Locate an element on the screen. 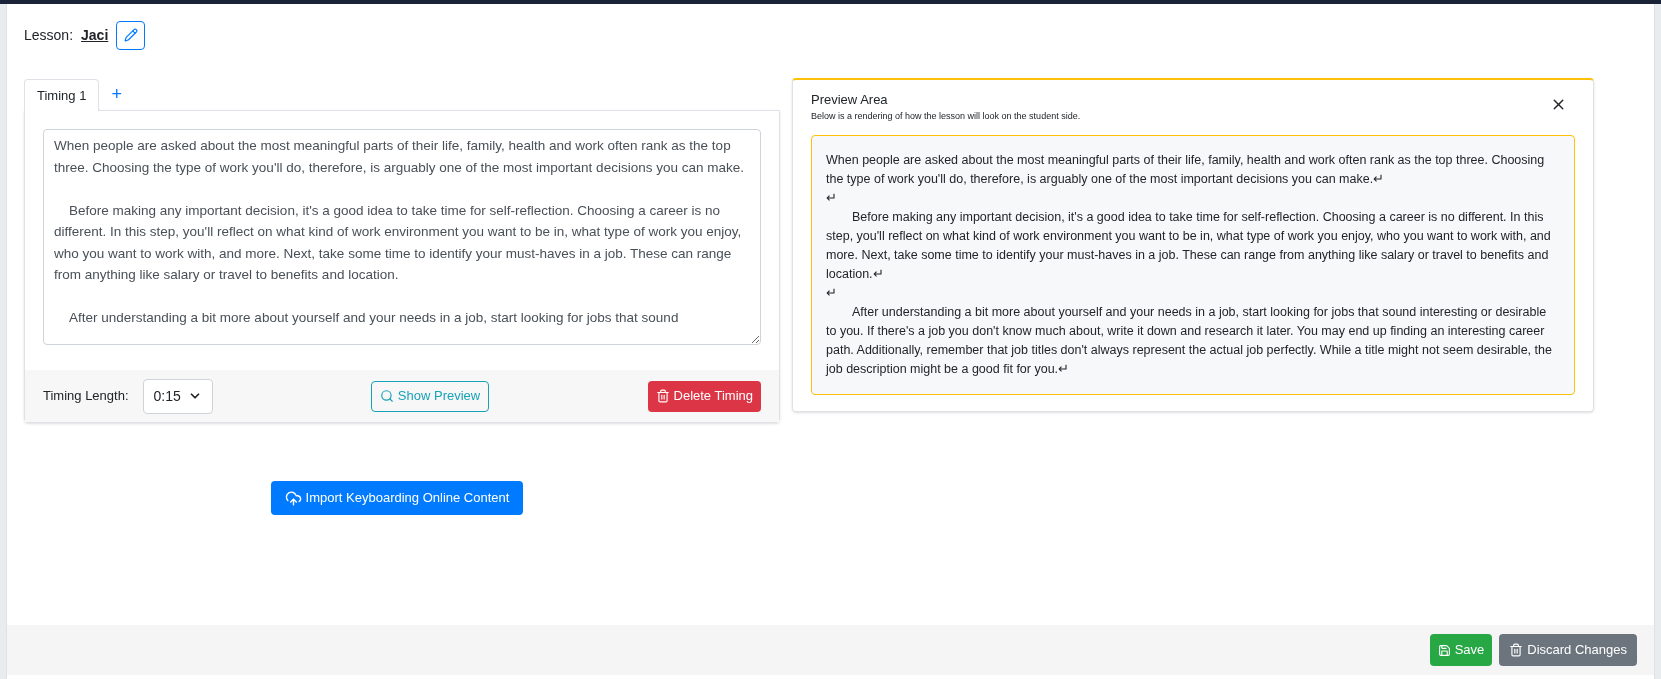  pencil-icon is located at coordinates (130, 35).